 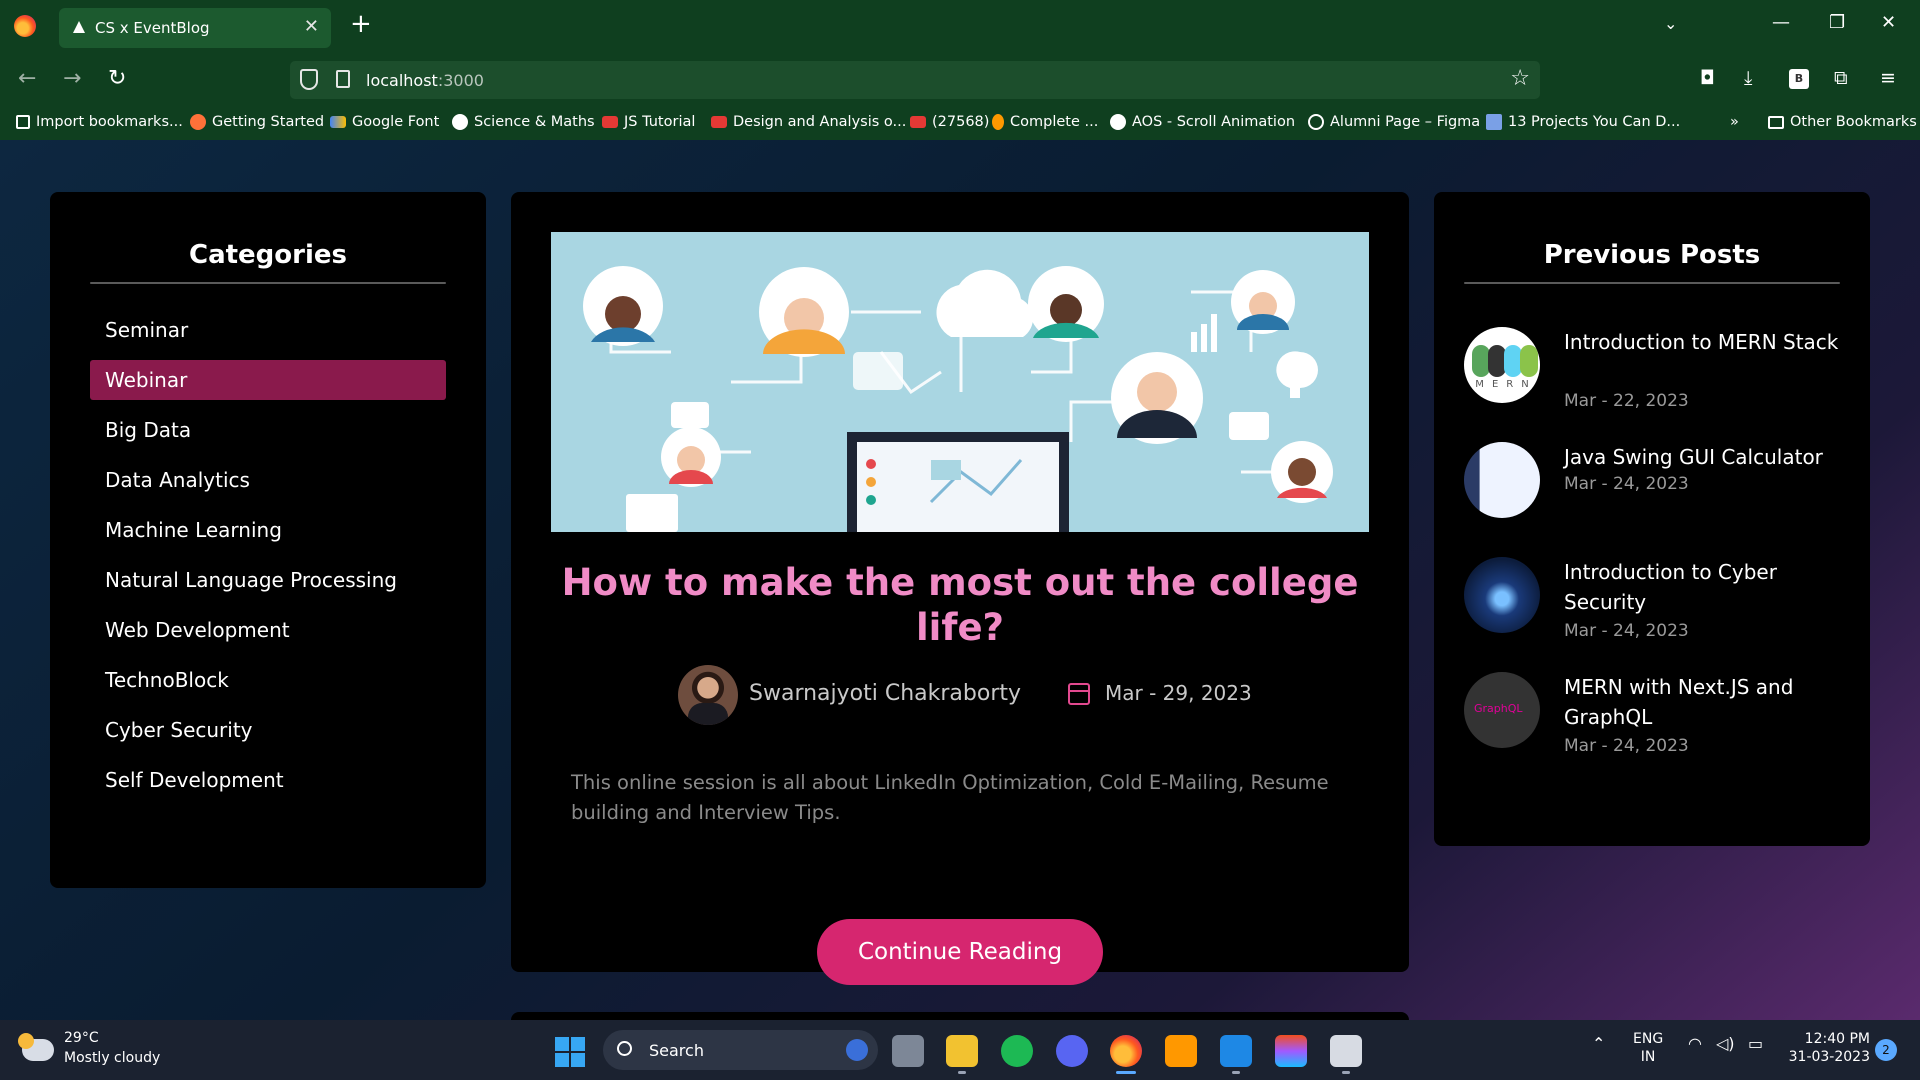 I want to click on previous-post-title: Introduction to Cyber Security, so click(x=1704, y=587).